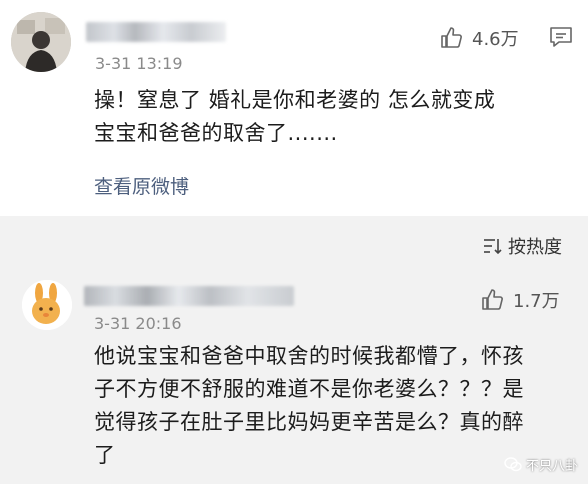 The image size is (588, 484). What do you see at coordinates (309, 356) in the screenshot?
I see `comment-line: 他说宝宝和爸爸中取舍的时候我都懵了，怀孩` at bounding box center [309, 356].